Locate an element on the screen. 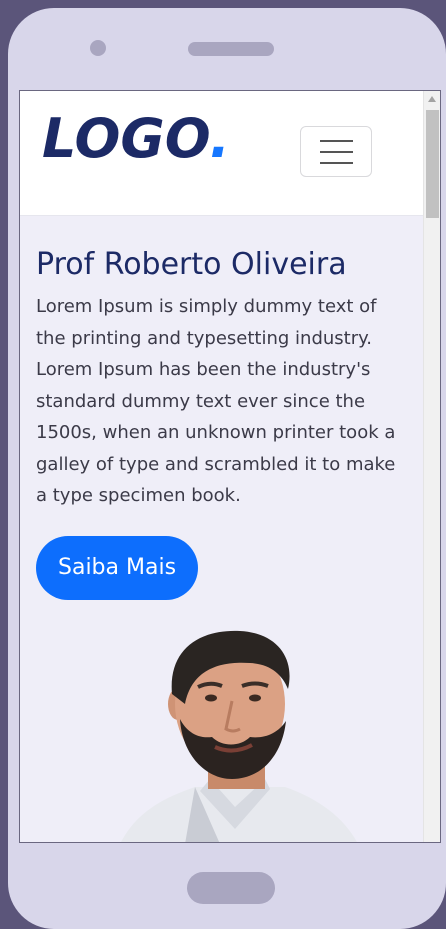 This screenshot has width=446, height=929. hamburger-menu-button is located at coordinates (336, 151).